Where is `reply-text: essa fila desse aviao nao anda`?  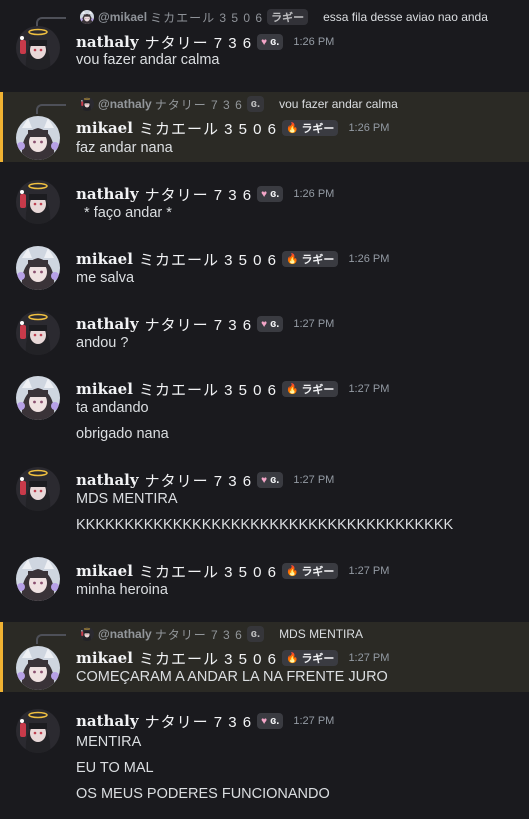
reply-text: essa fila desse aviao nao anda is located at coordinates (405, 17).